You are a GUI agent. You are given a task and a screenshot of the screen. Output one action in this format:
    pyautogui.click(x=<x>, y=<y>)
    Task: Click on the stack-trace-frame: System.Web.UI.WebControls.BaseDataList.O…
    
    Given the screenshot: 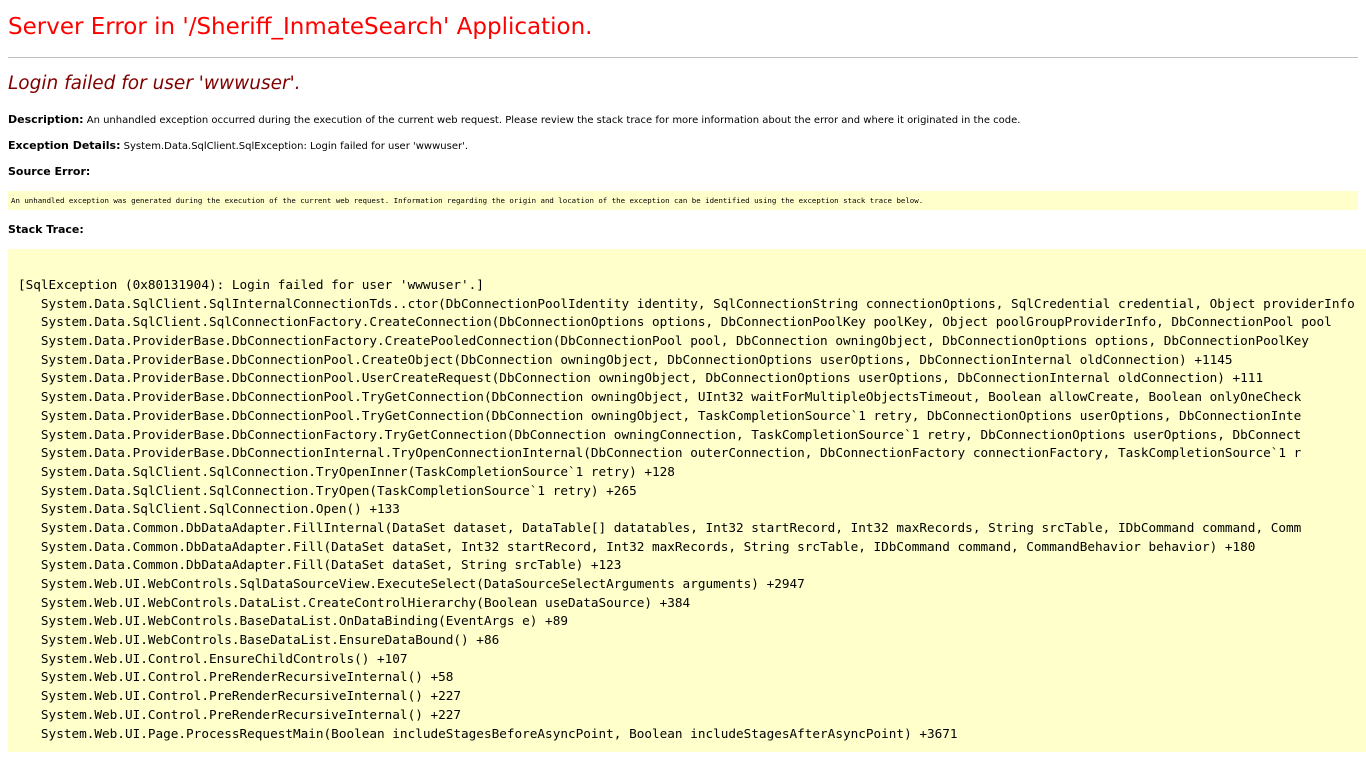 What is the action you would take?
    pyautogui.click(x=293, y=621)
    